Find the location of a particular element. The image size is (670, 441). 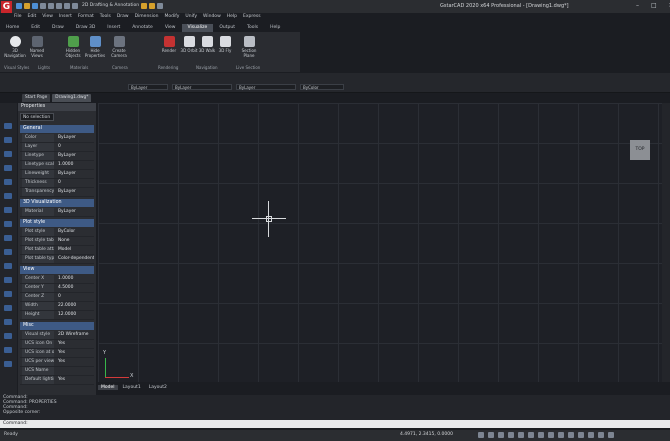

prop-row: Center Y 4.5000 is located at coordinates (57, 288).